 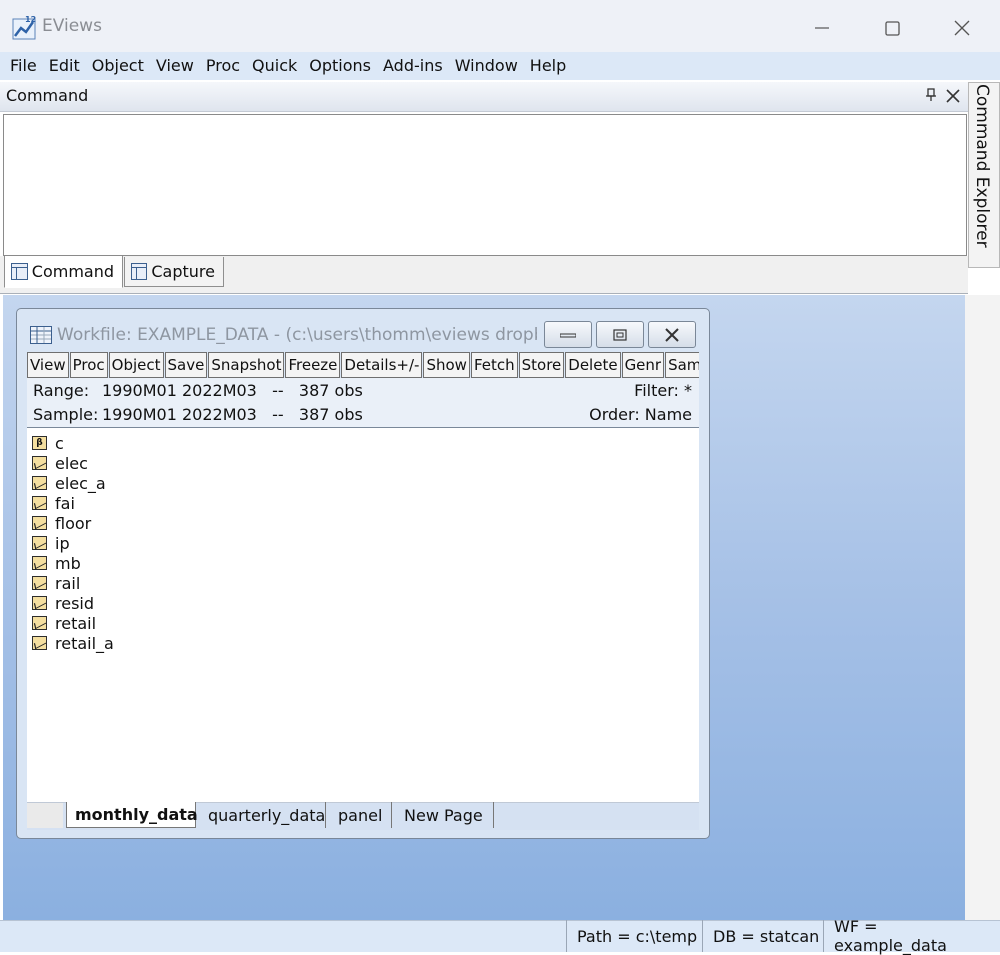 I want to click on workfile-minimize-button, so click(x=568, y=334).